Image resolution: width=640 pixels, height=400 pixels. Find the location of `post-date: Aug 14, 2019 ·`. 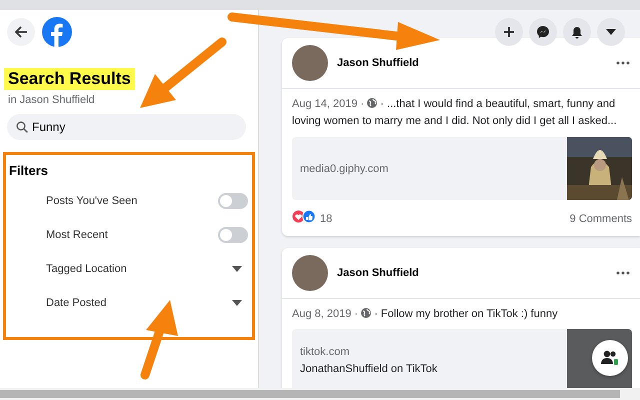

post-date: Aug 14, 2019 · is located at coordinates (328, 104).